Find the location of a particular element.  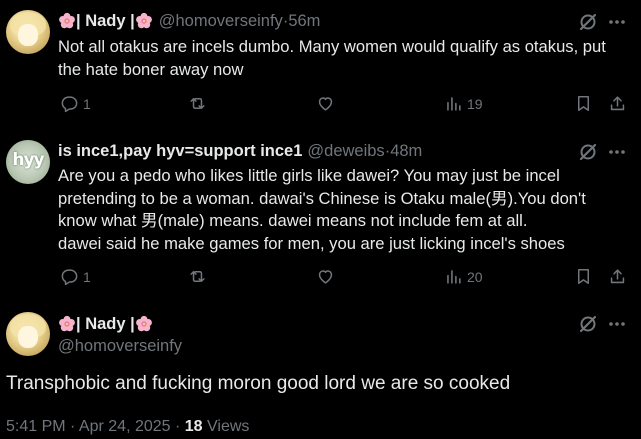

tweet-line: the hate boner away now is located at coordinates (151, 69).